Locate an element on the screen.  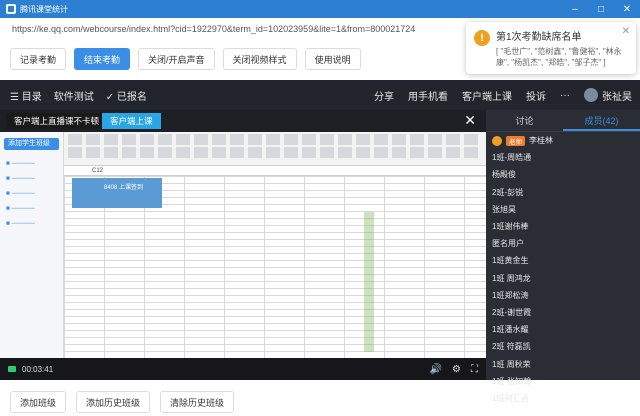
client-promo-banner: 客户端上直播课不卡顿 is located at coordinates (57, 121).